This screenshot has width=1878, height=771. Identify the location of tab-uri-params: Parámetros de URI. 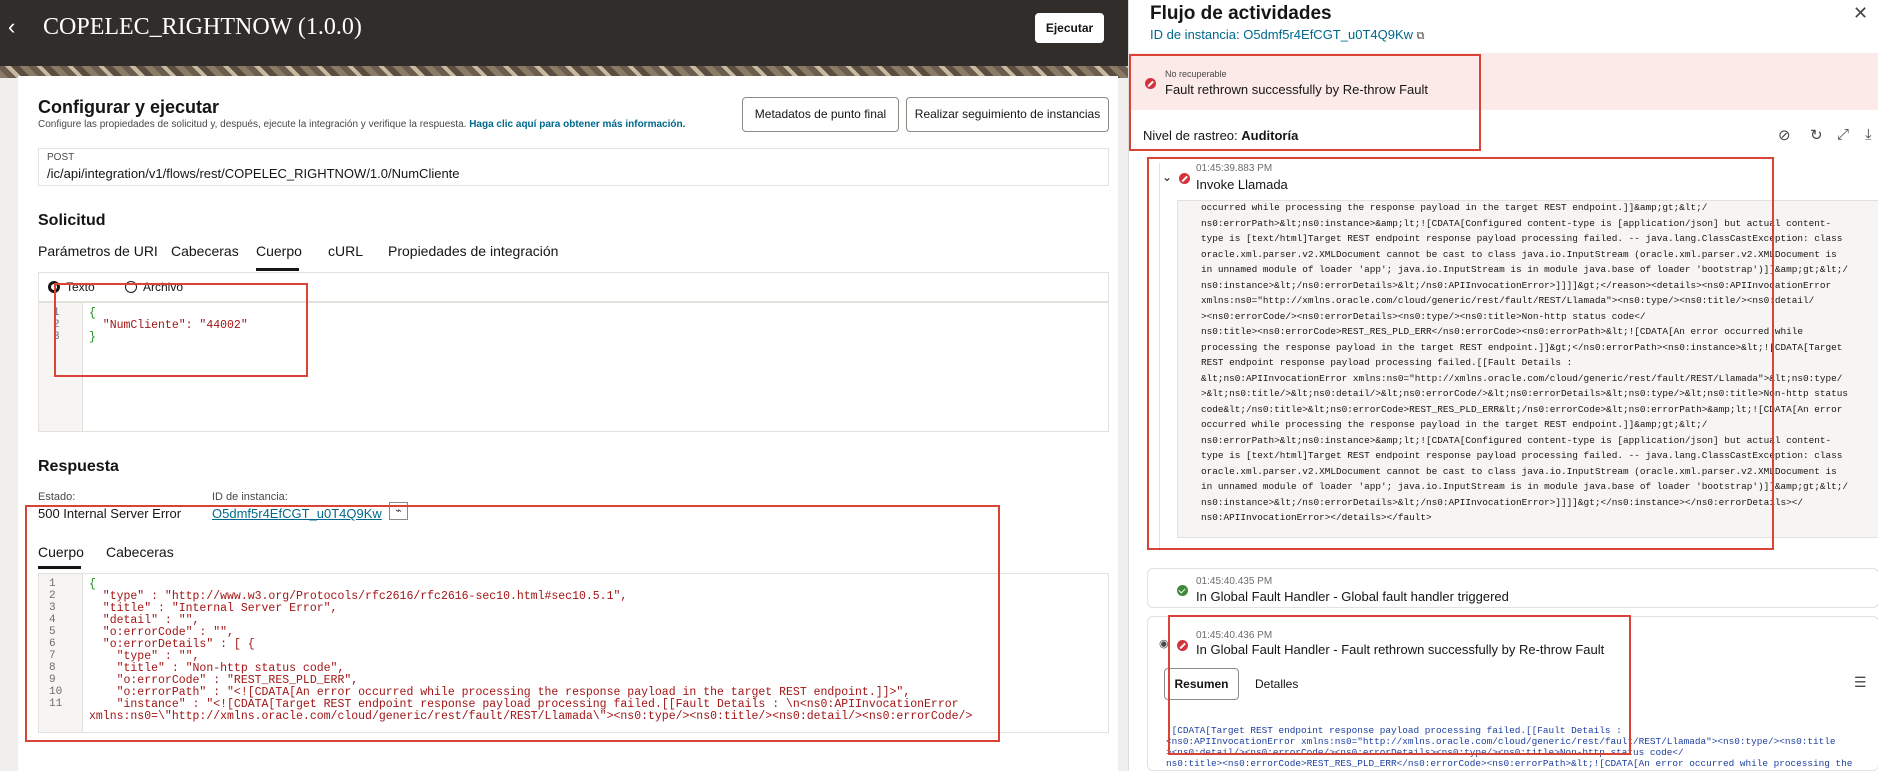
(98, 251).